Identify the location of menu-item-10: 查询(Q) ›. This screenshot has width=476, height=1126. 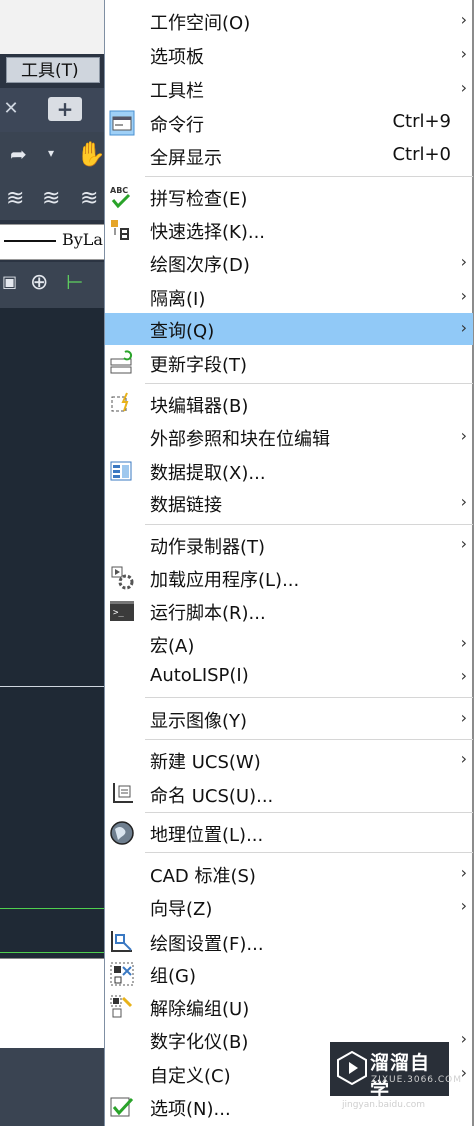
(289, 329).